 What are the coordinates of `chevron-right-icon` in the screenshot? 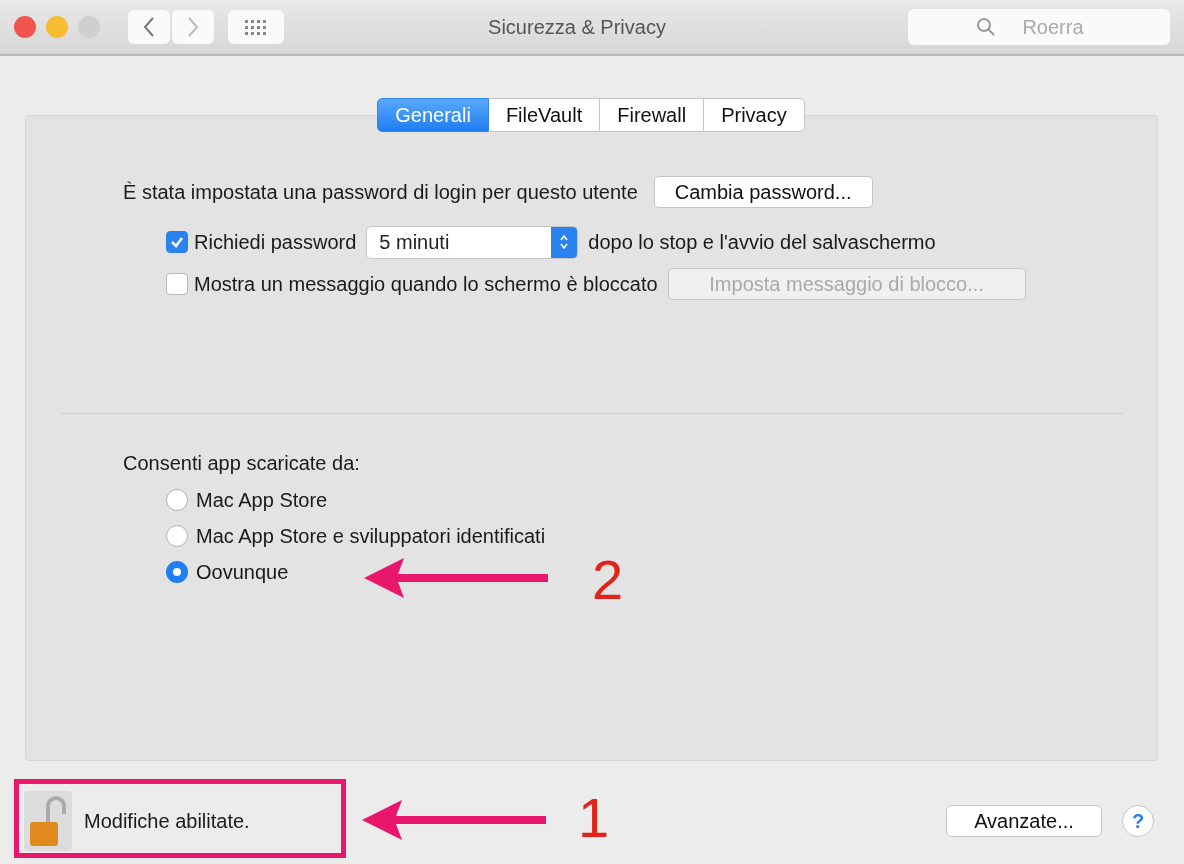 It's located at (193, 27).